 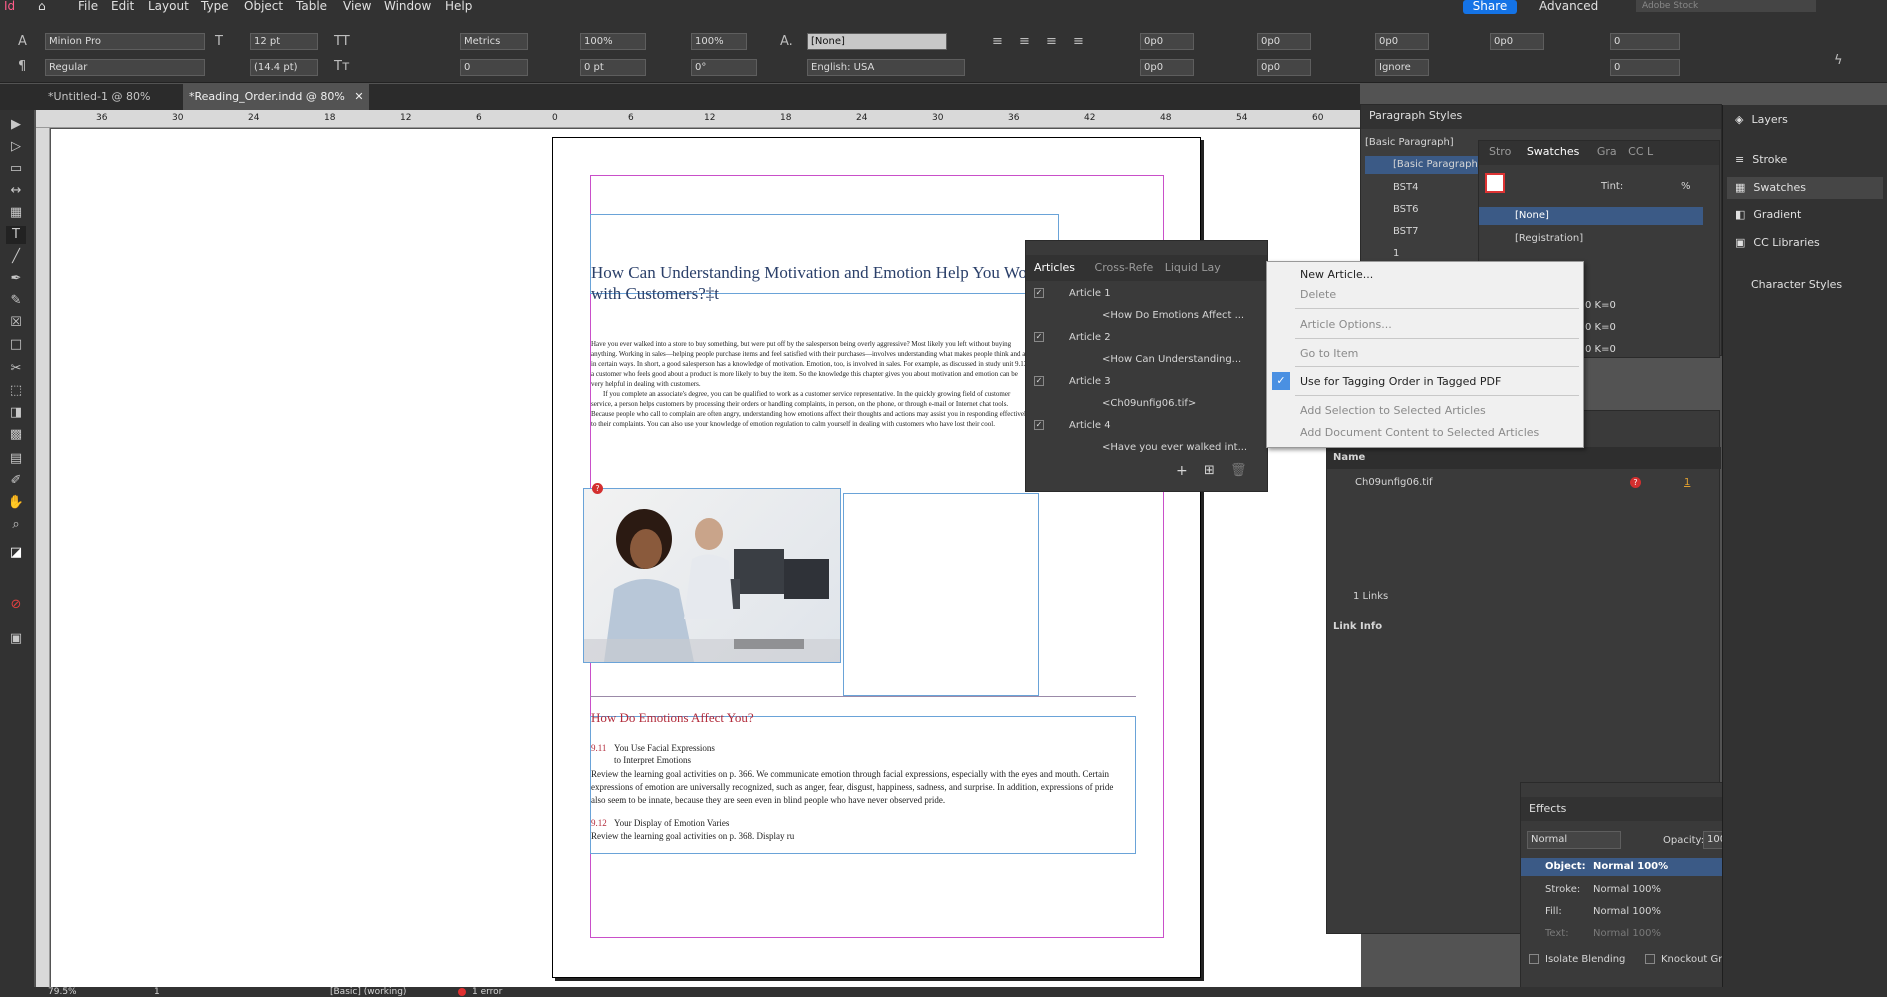 I want to click on left-indent-field: 0p0, so click(x=1167, y=41).